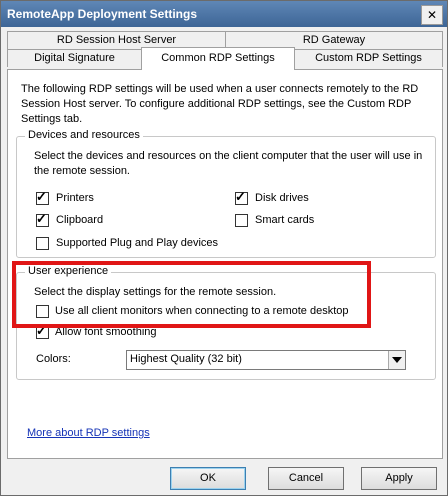 The width and height of the screenshot is (448, 496). What do you see at coordinates (42, 243) in the screenshot?
I see `plug-and-play-checkbox` at bounding box center [42, 243].